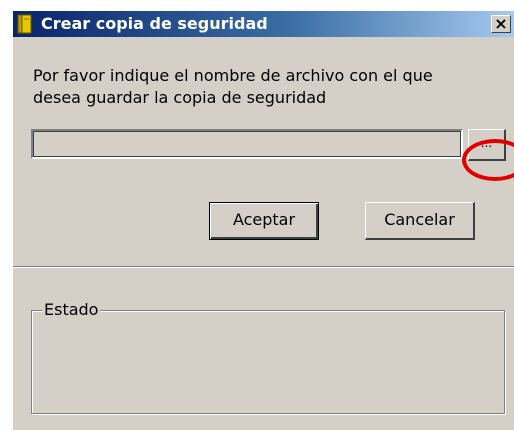 This screenshot has height=430, width=514. I want to click on title-bar: Crear copia de seguridad ×, so click(263, 24).